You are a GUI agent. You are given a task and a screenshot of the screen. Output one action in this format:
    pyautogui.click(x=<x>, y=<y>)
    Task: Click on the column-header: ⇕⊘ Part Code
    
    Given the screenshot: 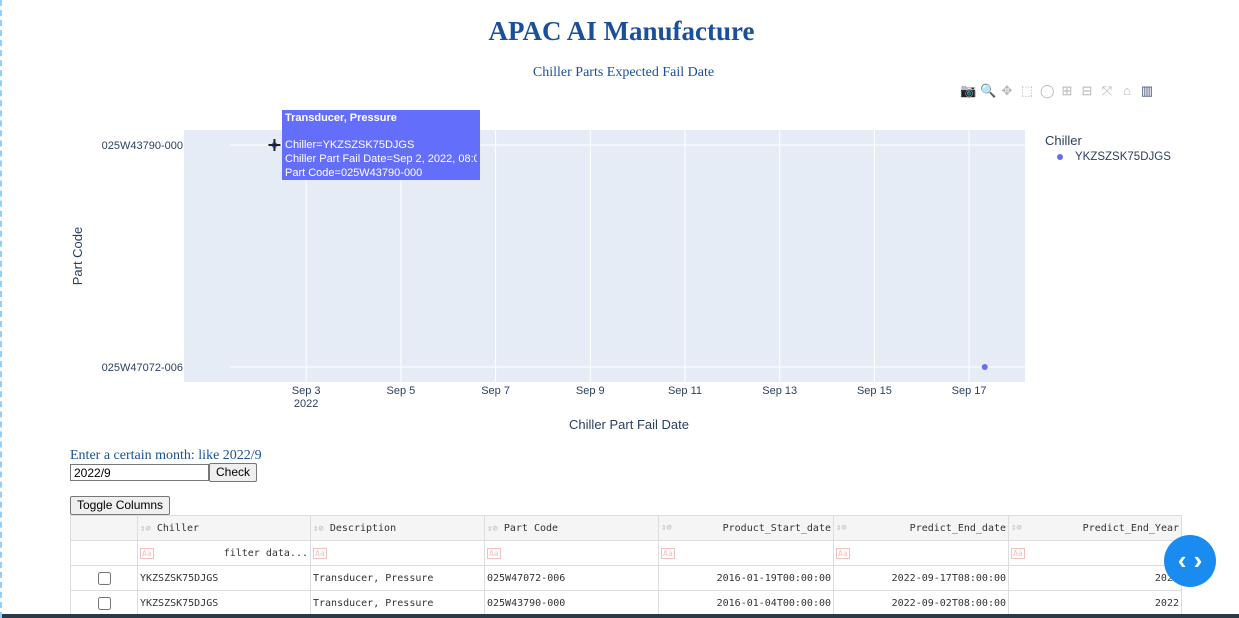 What is the action you would take?
    pyautogui.click(x=571, y=528)
    